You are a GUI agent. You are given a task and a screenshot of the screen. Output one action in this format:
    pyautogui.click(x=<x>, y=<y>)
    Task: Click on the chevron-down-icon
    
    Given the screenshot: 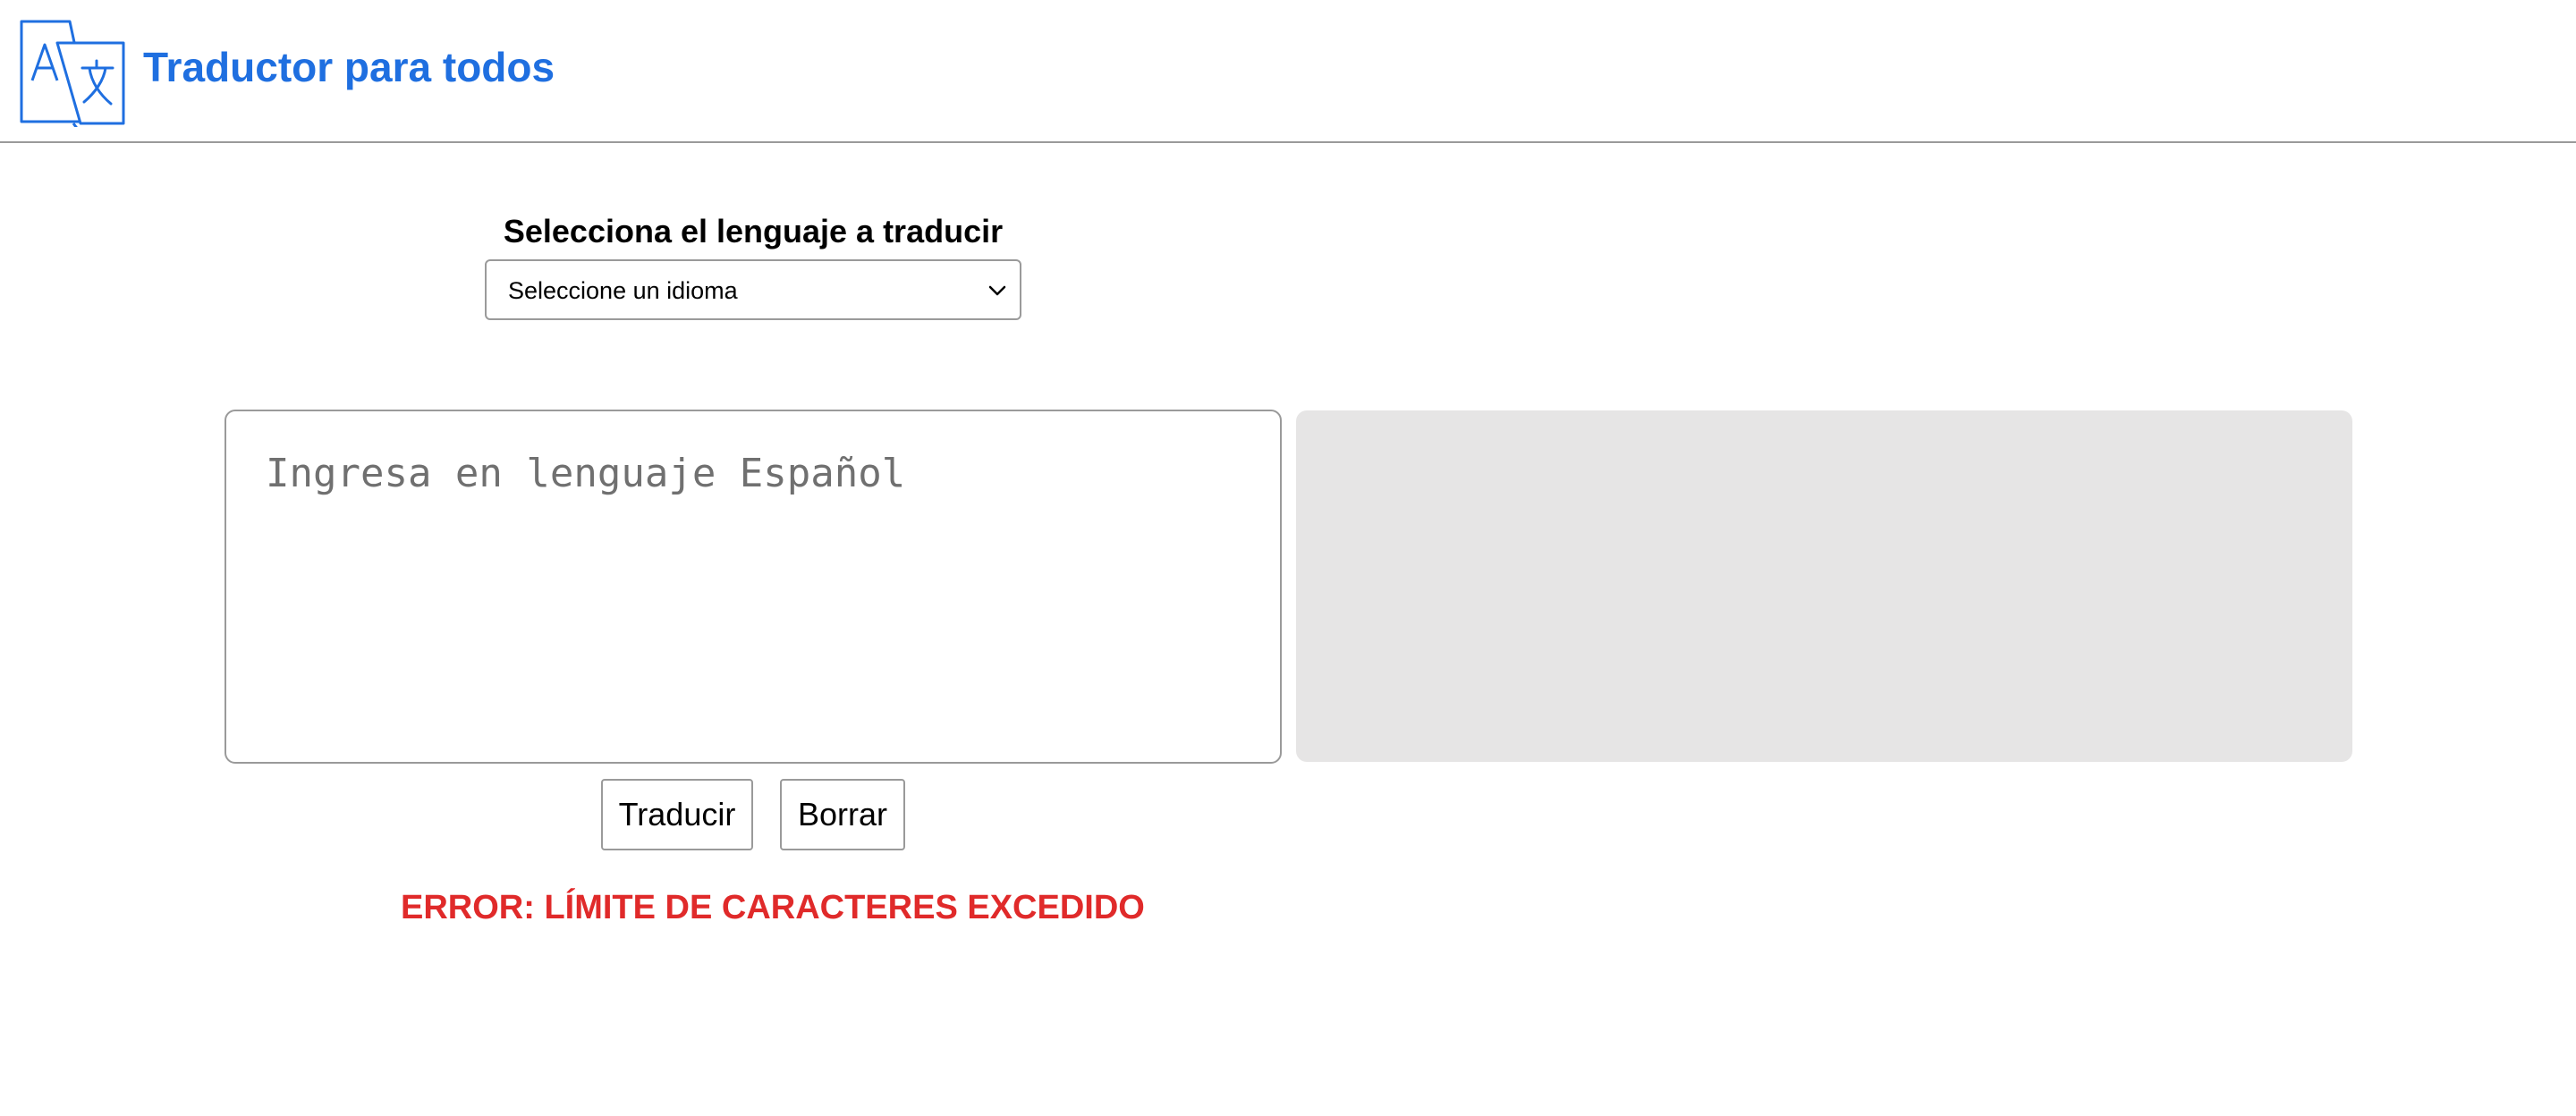 What is the action you would take?
    pyautogui.click(x=997, y=290)
    